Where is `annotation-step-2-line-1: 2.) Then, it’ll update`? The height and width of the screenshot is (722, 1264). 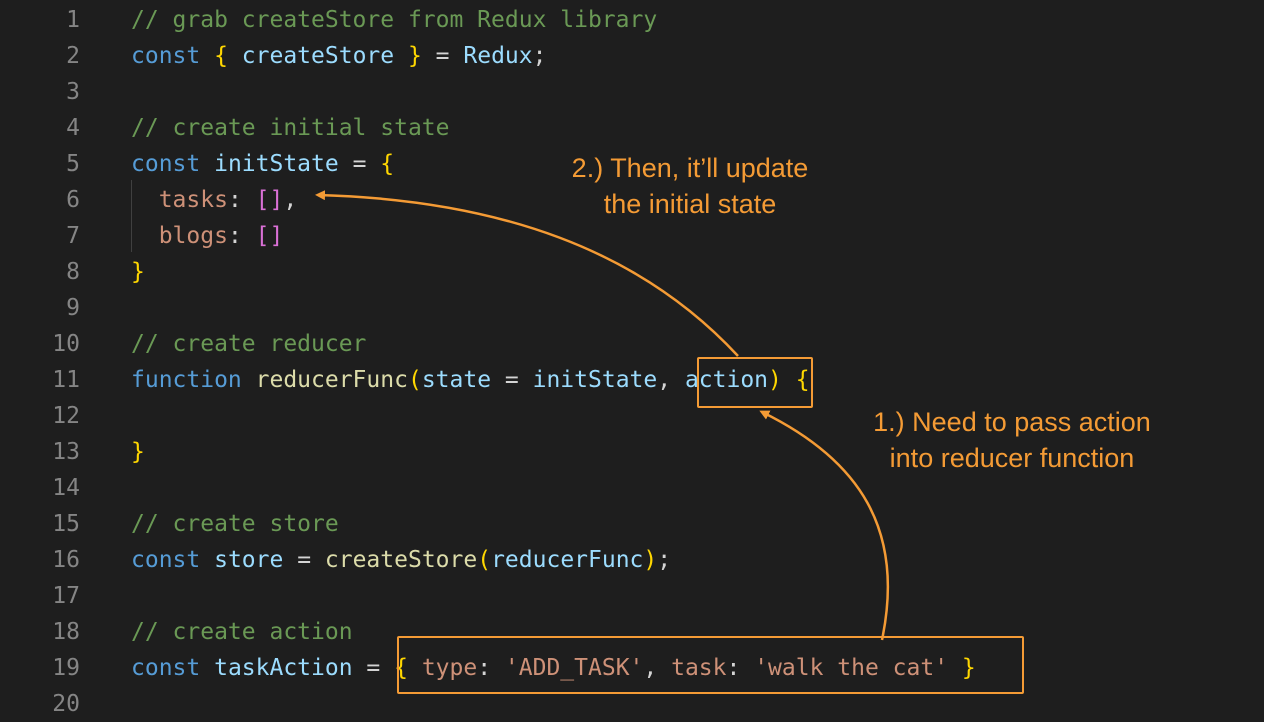
annotation-step-2-line-1: 2.) Then, it’ll update is located at coordinates (690, 168).